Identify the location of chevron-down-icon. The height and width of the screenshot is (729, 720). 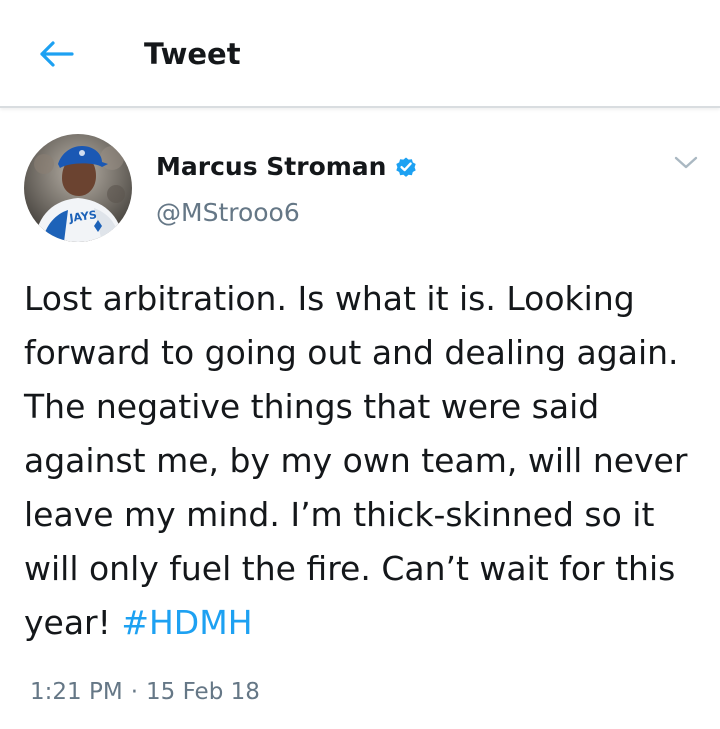
(686, 162).